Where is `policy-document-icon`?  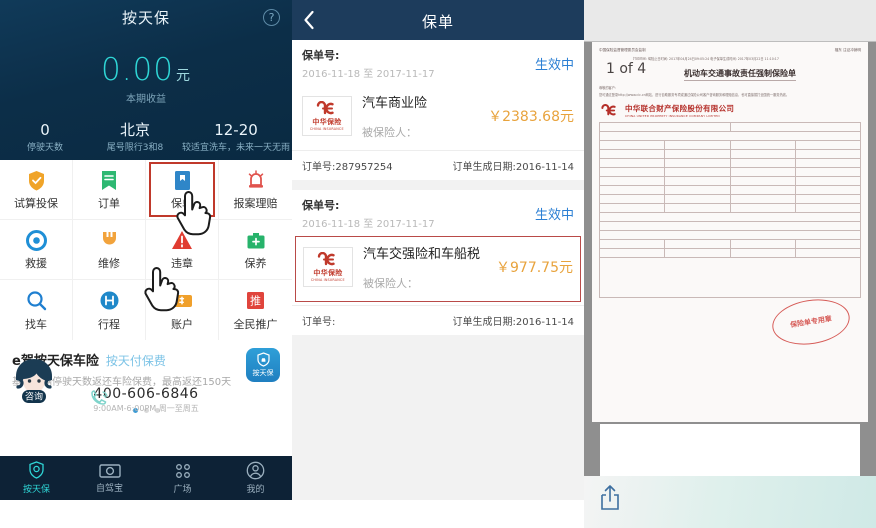
policy-document-icon is located at coordinates (182, 180).